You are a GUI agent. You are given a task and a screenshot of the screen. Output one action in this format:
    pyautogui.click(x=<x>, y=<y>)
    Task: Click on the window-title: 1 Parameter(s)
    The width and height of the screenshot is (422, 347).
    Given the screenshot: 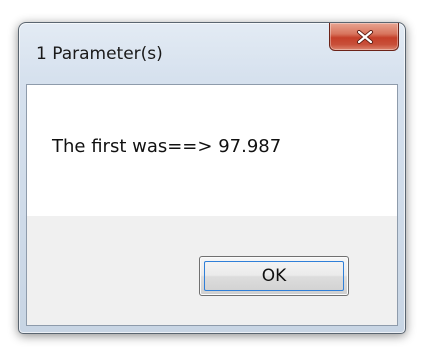 What is the action you would take?
    pyautogui.click(x=99, y=54)
    